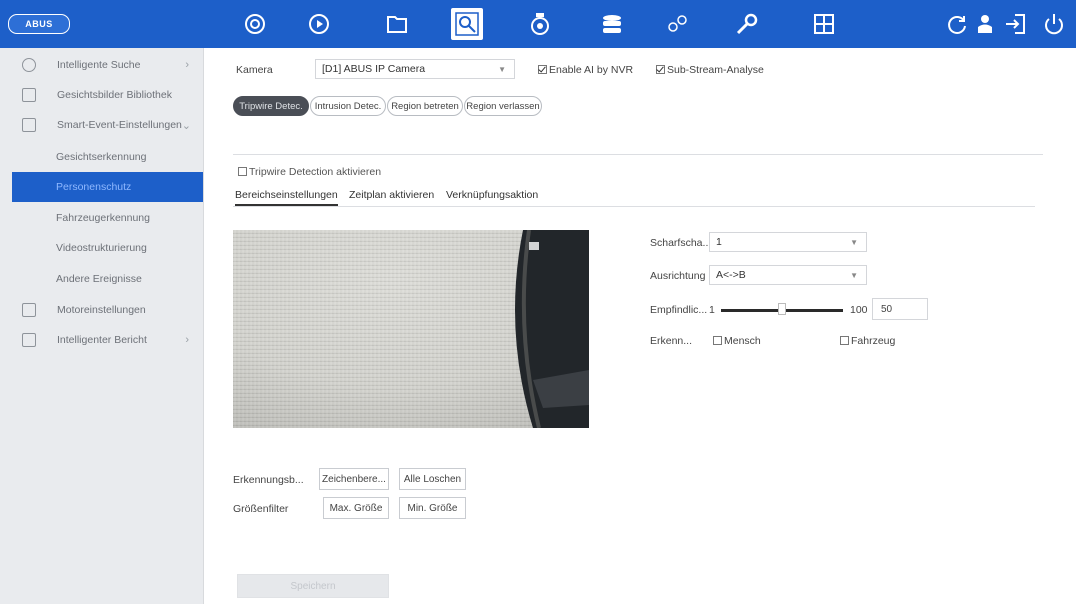  Describe the element at coordinates (957, 24) in the screenshot. I see `refresh-icon` at that location.